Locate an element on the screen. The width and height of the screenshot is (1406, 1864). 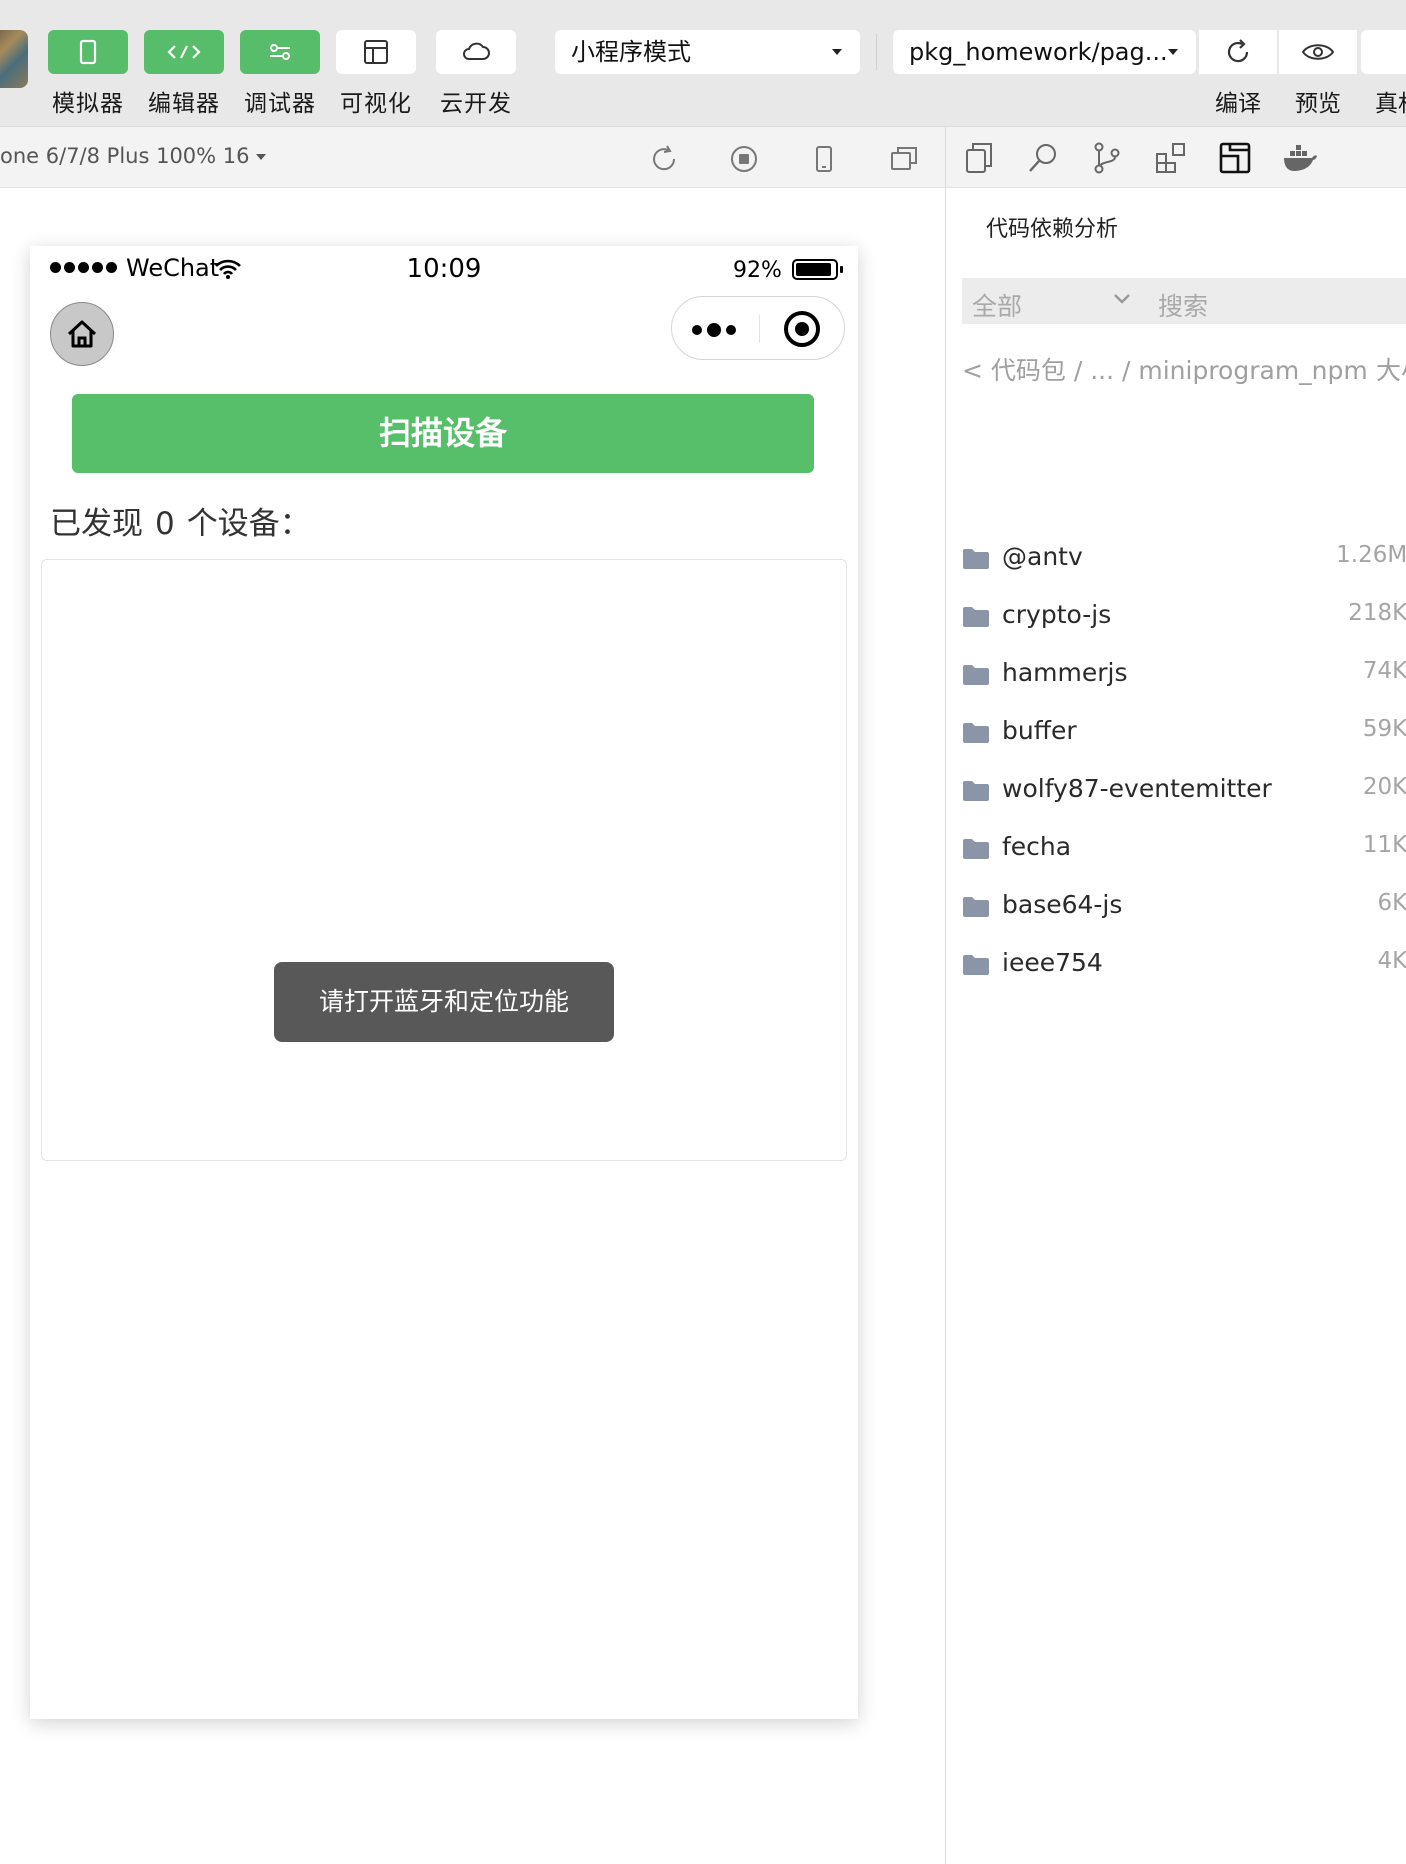
folder-name: base64-js is located at coordinates (1062, 904).